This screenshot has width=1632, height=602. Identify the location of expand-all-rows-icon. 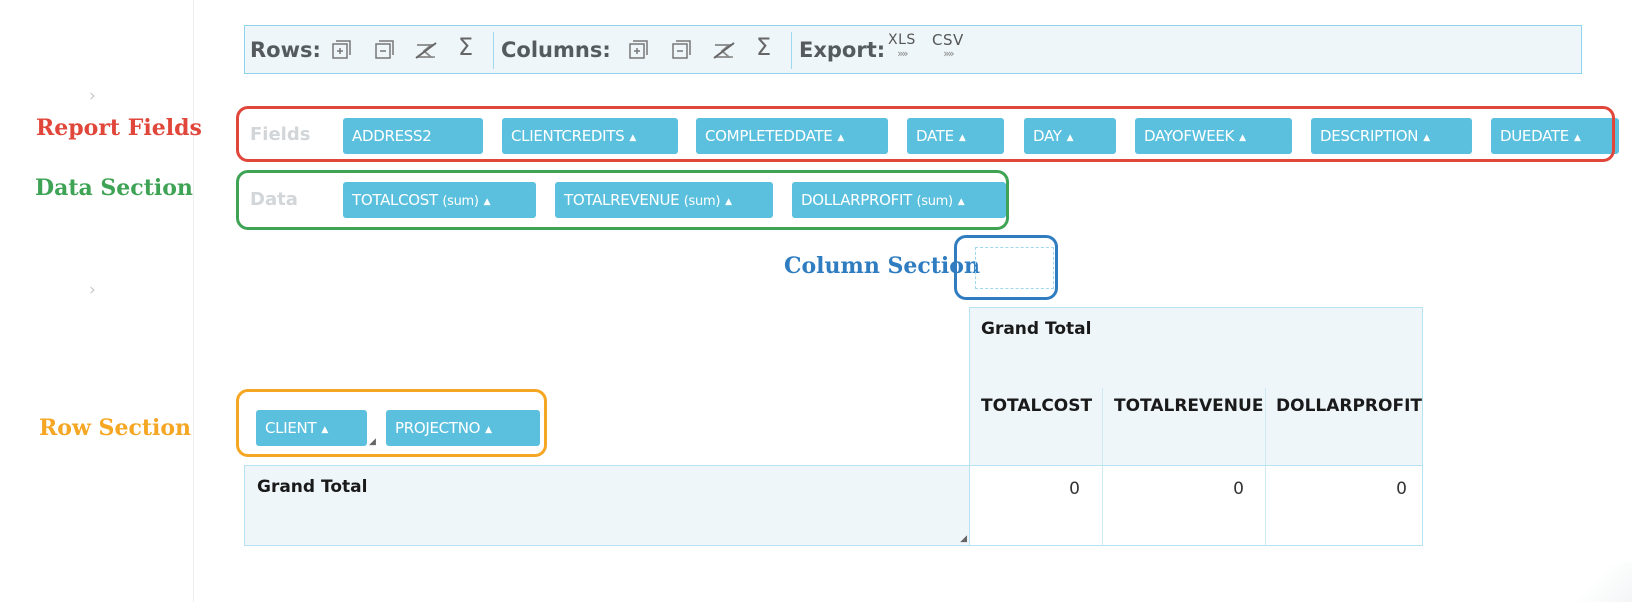
(341, 50).